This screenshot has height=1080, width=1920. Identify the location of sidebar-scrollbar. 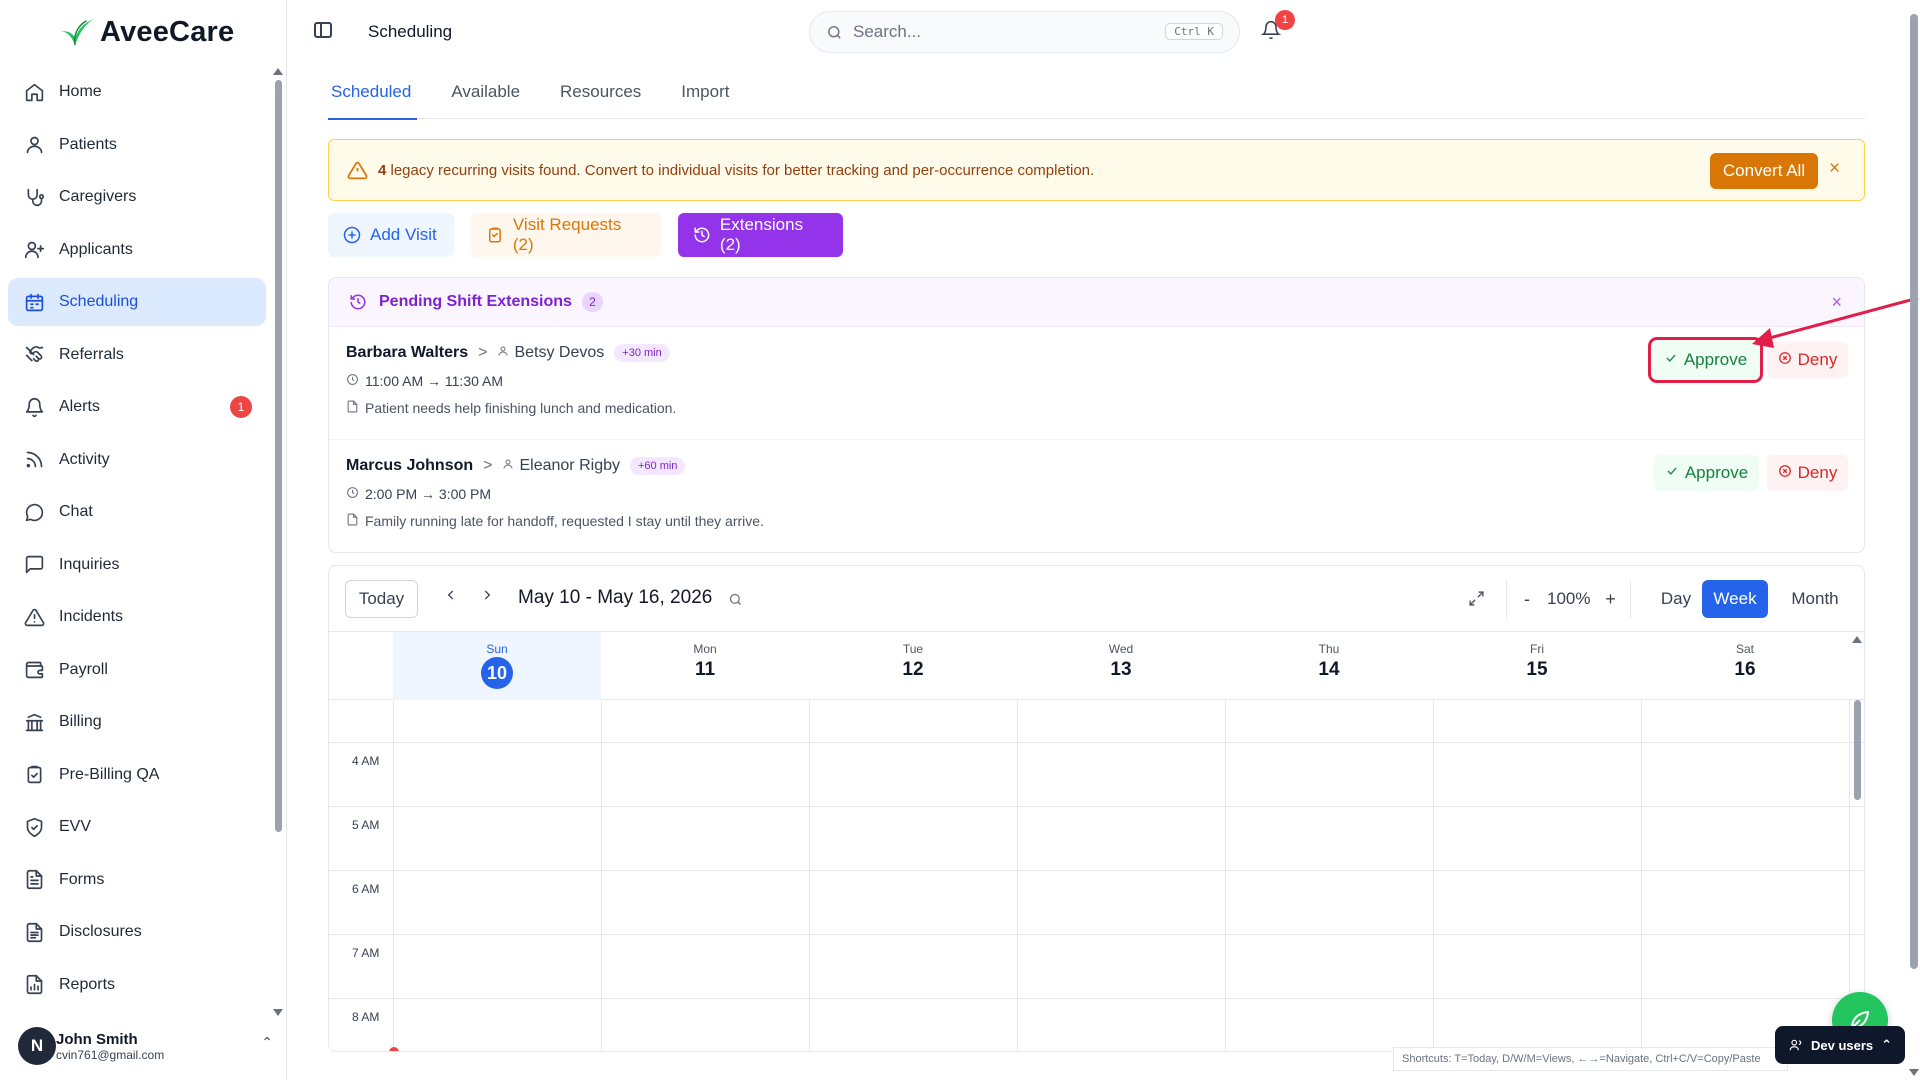
(278, 541).